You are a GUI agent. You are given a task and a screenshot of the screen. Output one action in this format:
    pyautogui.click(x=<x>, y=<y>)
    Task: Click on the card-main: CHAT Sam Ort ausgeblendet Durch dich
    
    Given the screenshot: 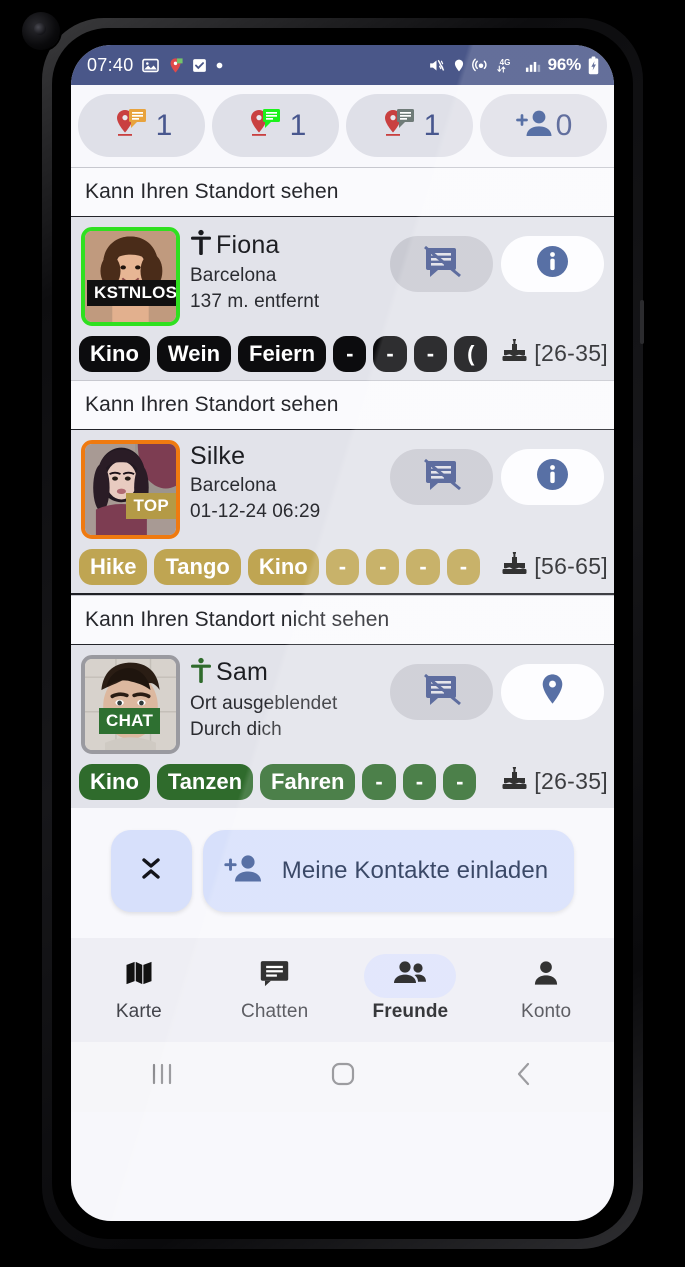 What is the action you would take?
    pyautogui.click(x=342, y=702)
    